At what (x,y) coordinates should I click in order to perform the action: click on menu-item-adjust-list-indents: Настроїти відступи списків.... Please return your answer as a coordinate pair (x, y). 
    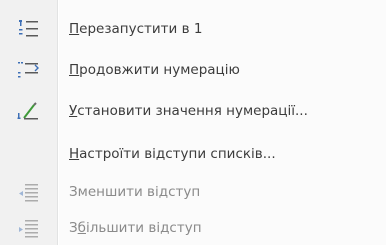
    Looking at the image, I should click on (193, 154).